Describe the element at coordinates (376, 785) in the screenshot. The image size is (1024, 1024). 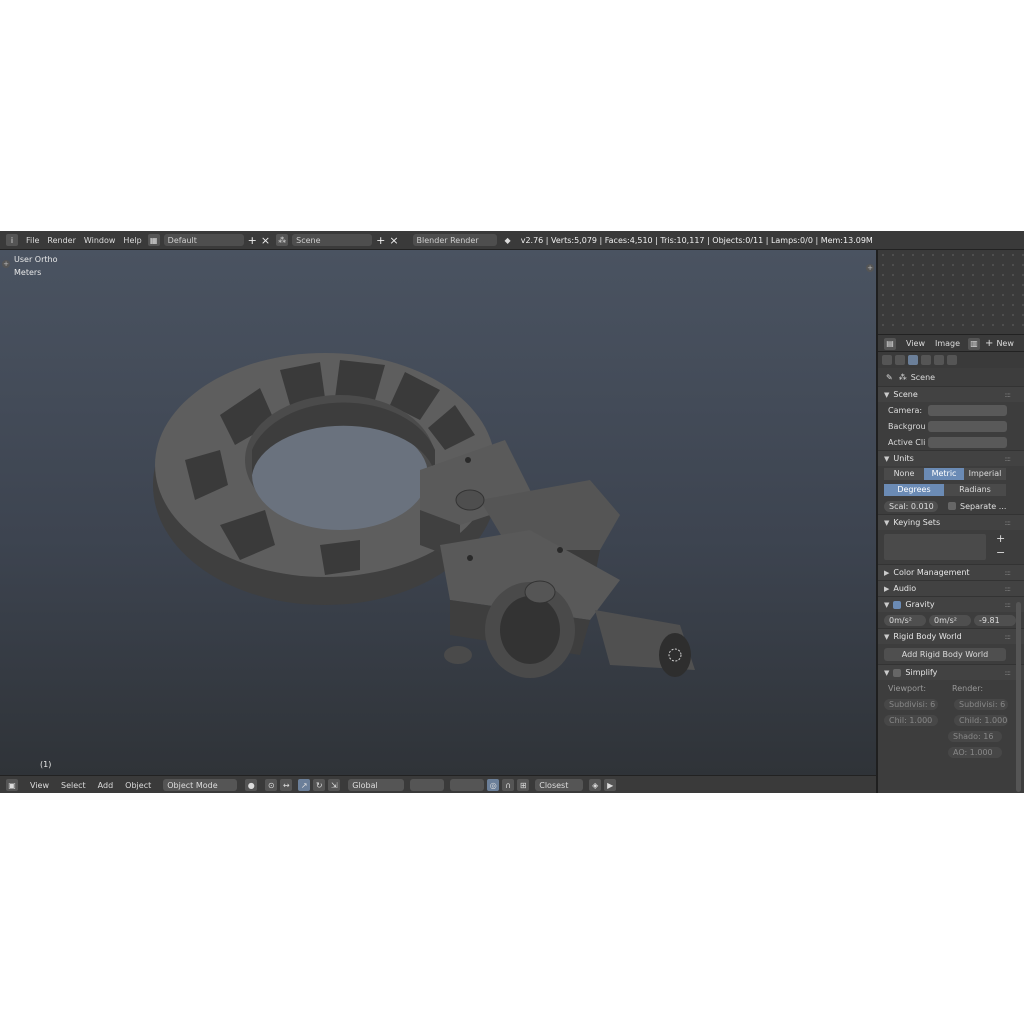
I see `transform-orientation-select: Global` at that location.